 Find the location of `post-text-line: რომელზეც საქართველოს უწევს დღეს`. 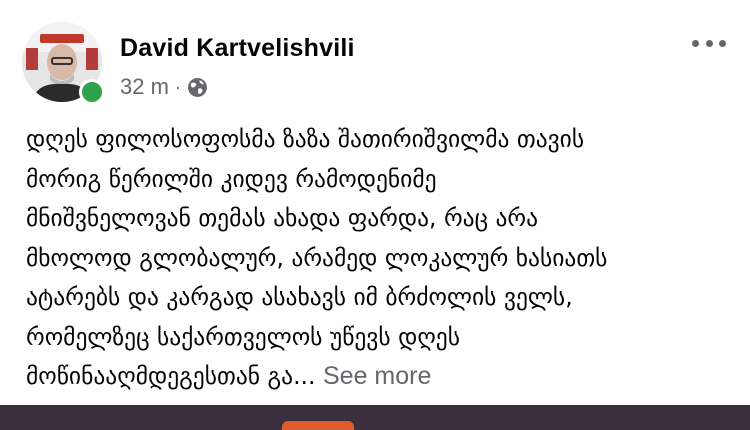

post-text-line: რომელზეც საქართველოს უწევს დღეს is located at coordinates (243, 336).